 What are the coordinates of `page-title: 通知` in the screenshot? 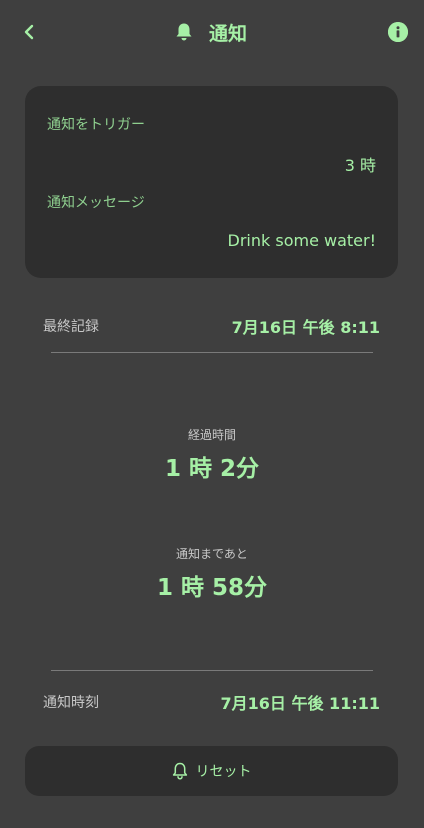 It's located at (228, 33).